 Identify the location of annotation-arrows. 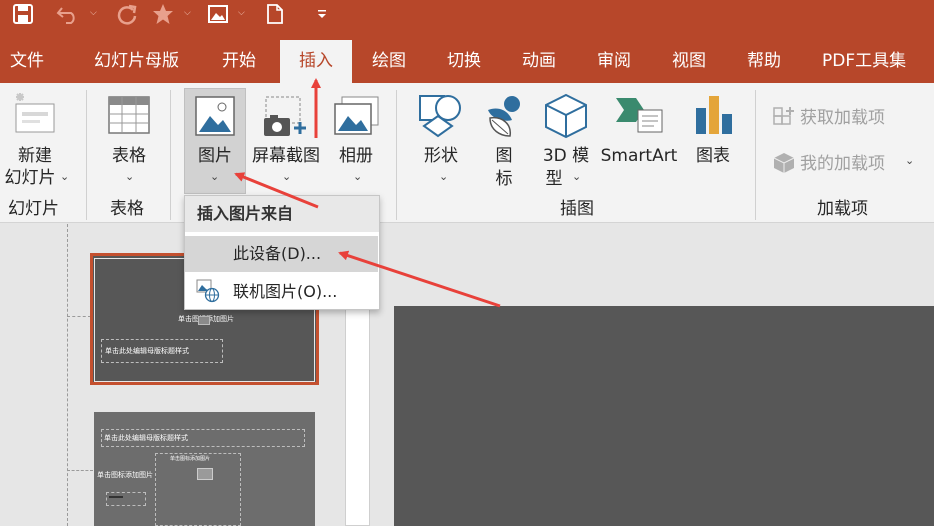
(367, 193).